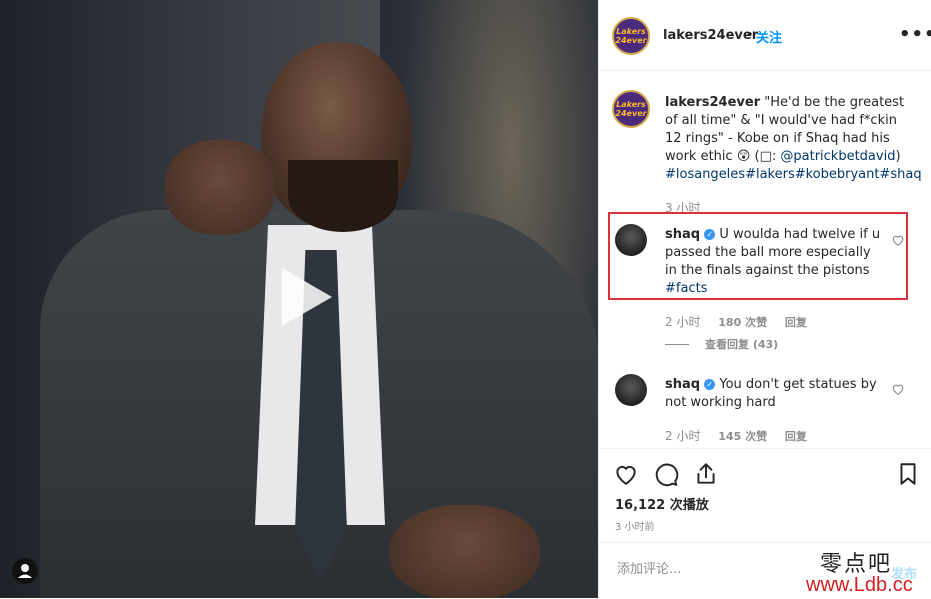 This screenshot has width=931, height=599. I want to click on tagged-users-icon, so click(25, 571).